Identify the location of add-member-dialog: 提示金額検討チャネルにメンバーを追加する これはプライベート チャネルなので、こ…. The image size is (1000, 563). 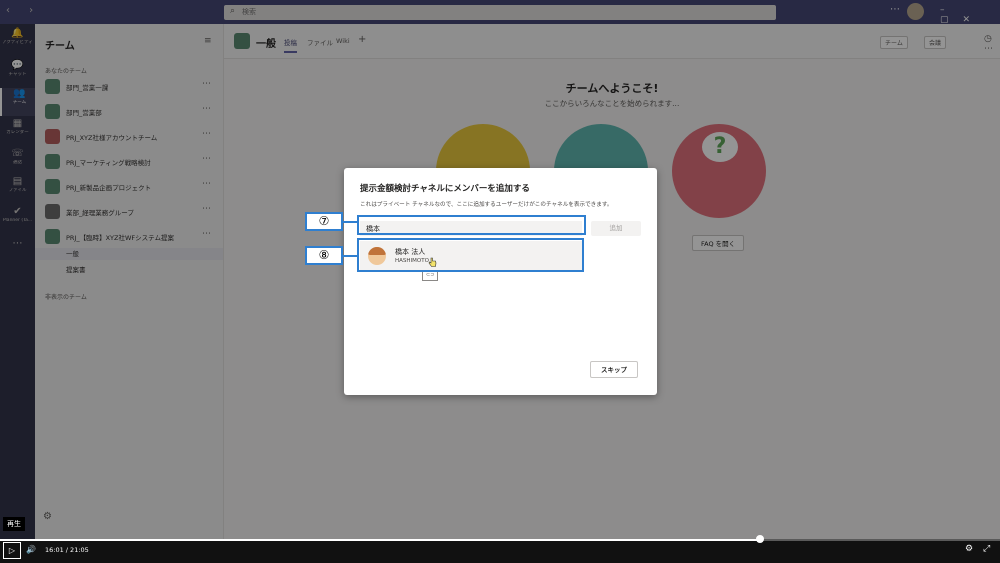
(500, 281).